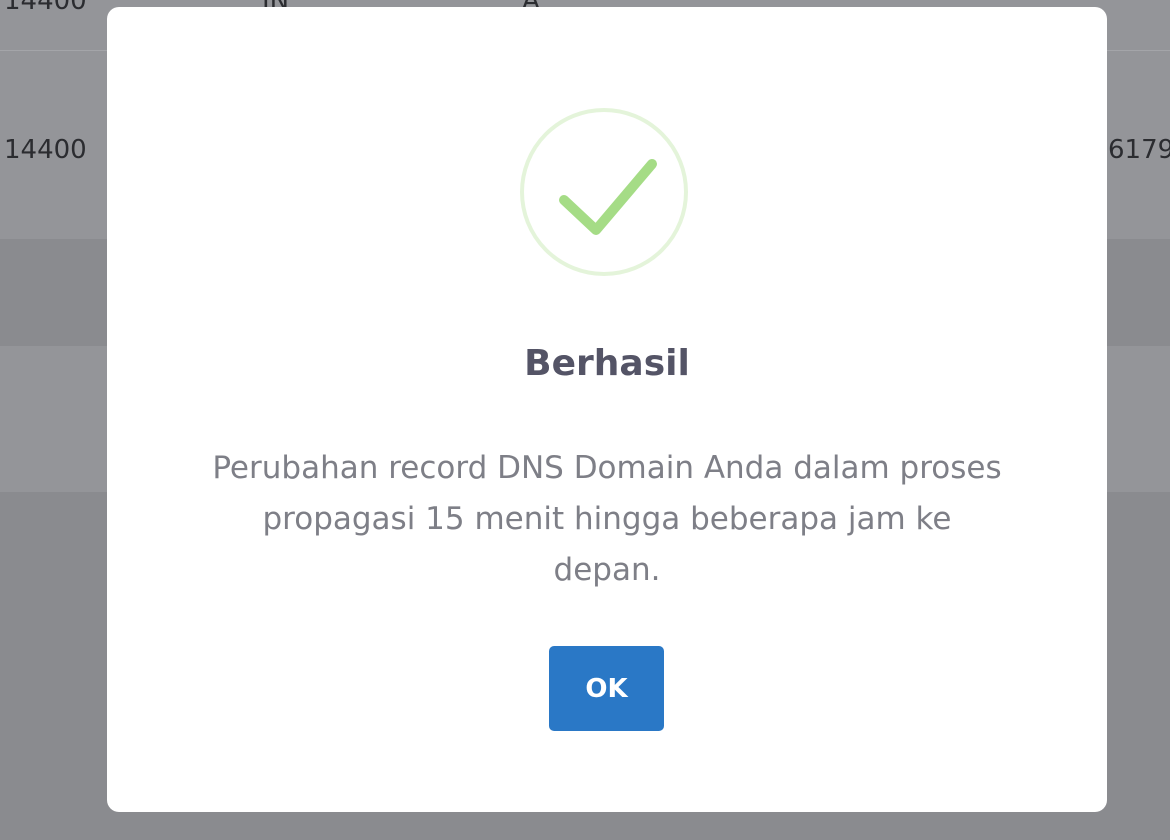 This screenshot has height=840, width=1170. I want to click on dialog-title: Berhasil, so click(607, 363).